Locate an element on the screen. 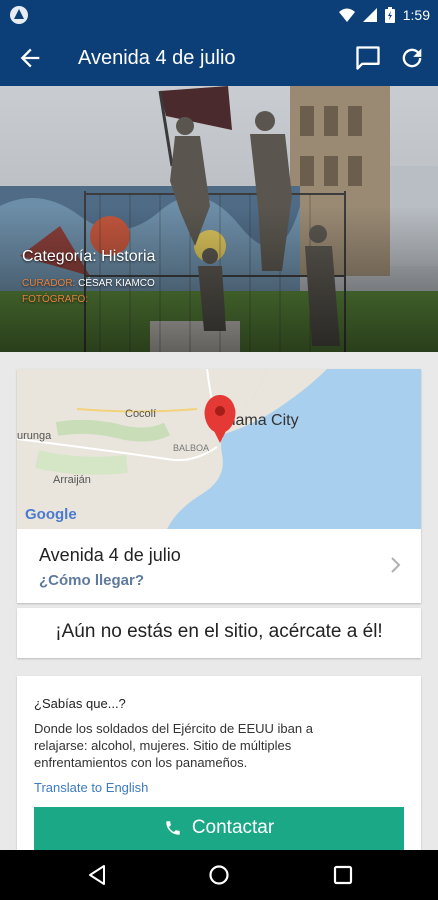 Image resolution: width=438 pixels, height=900 pixels. system-nav-bar is located at coordinates (219, 875).